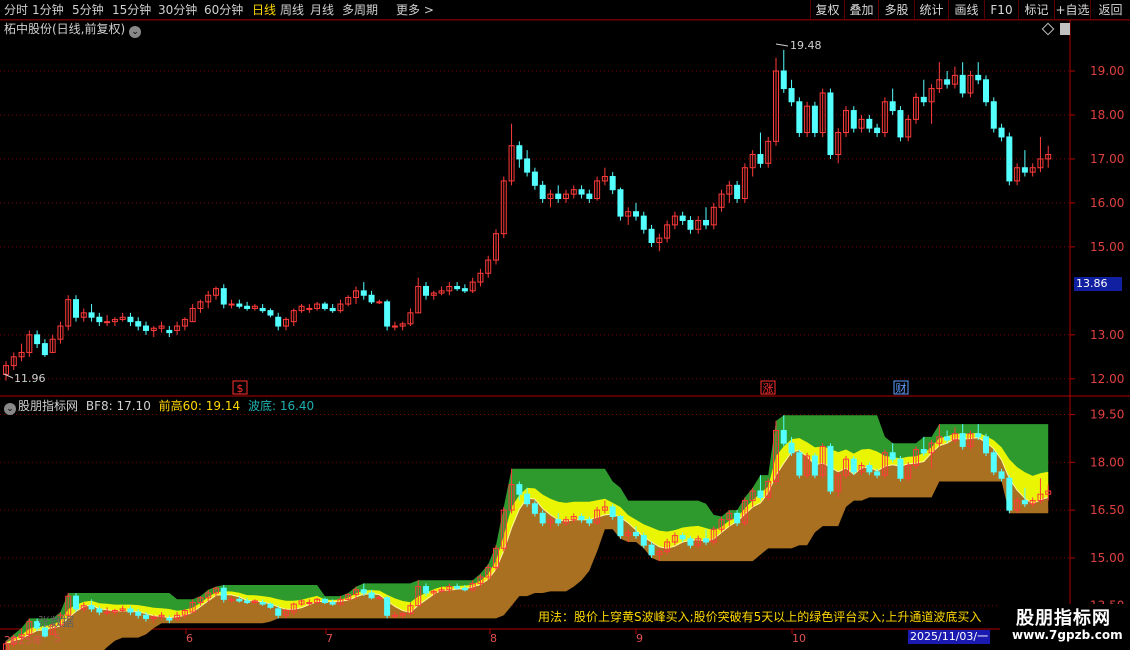  What do you see at coordinates (896, 10) in the screenshot?
I see `toolbar-button-2: 多股` at bounding box center [896, 10].